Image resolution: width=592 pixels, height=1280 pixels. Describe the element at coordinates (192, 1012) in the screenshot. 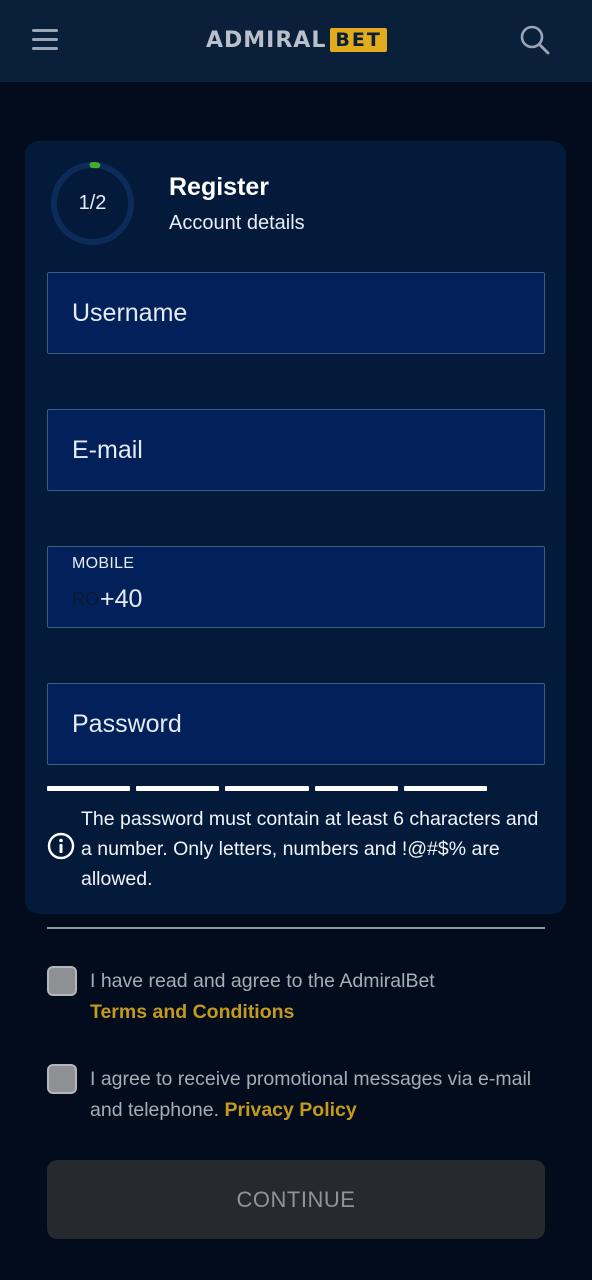

I see `terms-link: Terms and Conditions` at that location.